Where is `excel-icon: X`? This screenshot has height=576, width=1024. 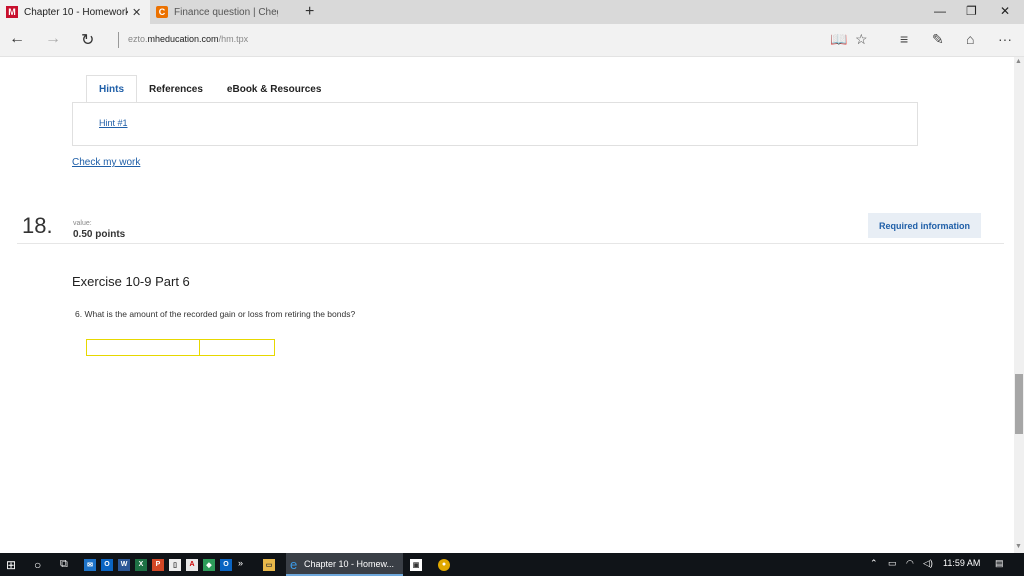
excel-icon: X is located at coordinates (141, 564).